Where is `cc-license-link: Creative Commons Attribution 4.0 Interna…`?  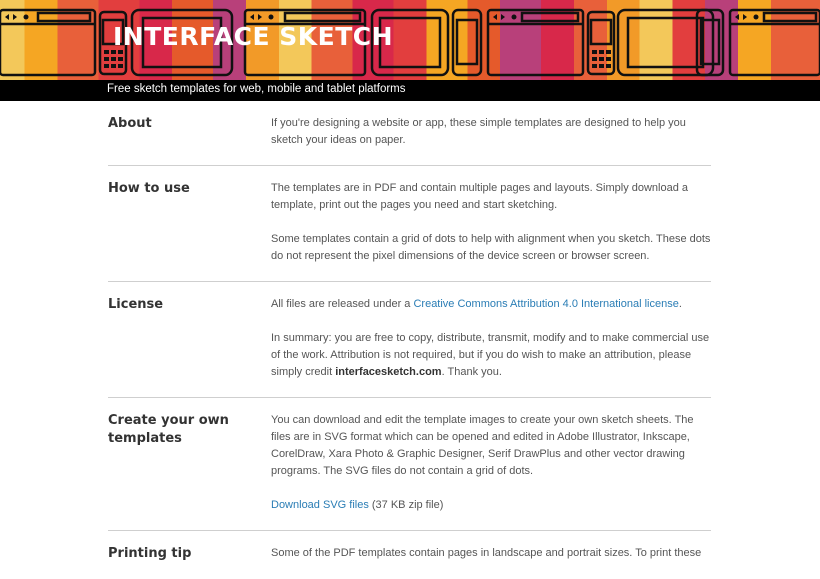 cc-license-link: Creative Commons Attribution 4.0 Interna… is located at coordinates (545, 304).